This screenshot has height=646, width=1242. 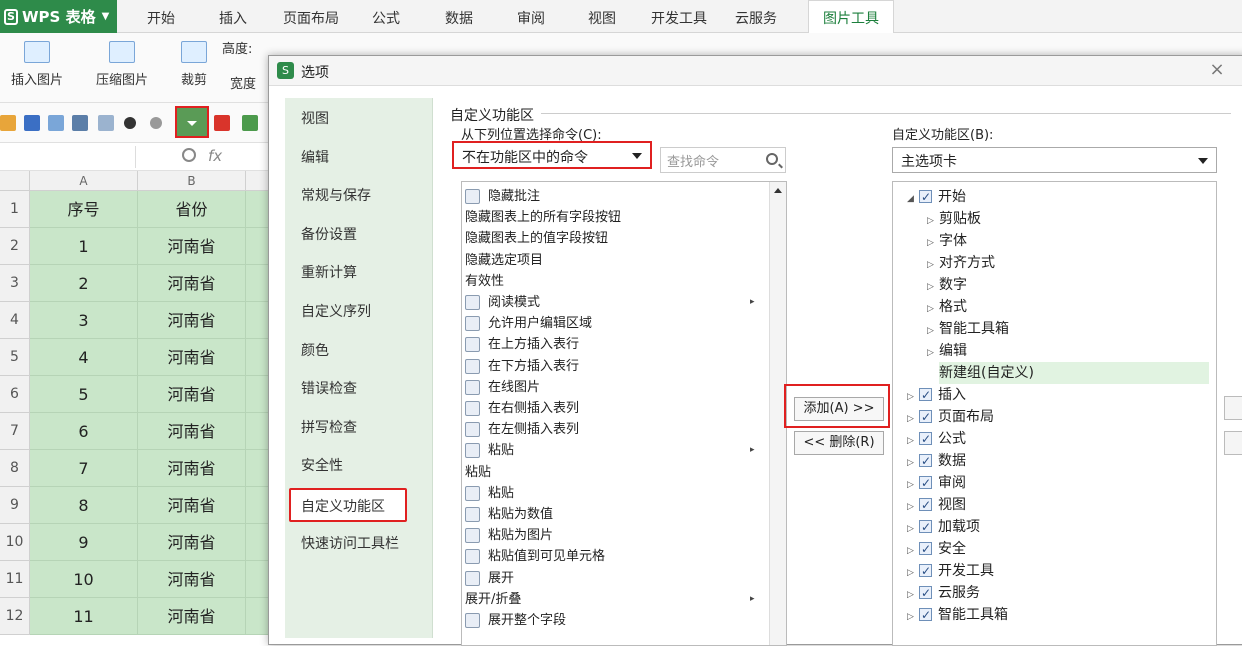 What do you see at coordinates (772, 159) in the screenshot?
I see `search-icon` at bounding box center [772, 159].